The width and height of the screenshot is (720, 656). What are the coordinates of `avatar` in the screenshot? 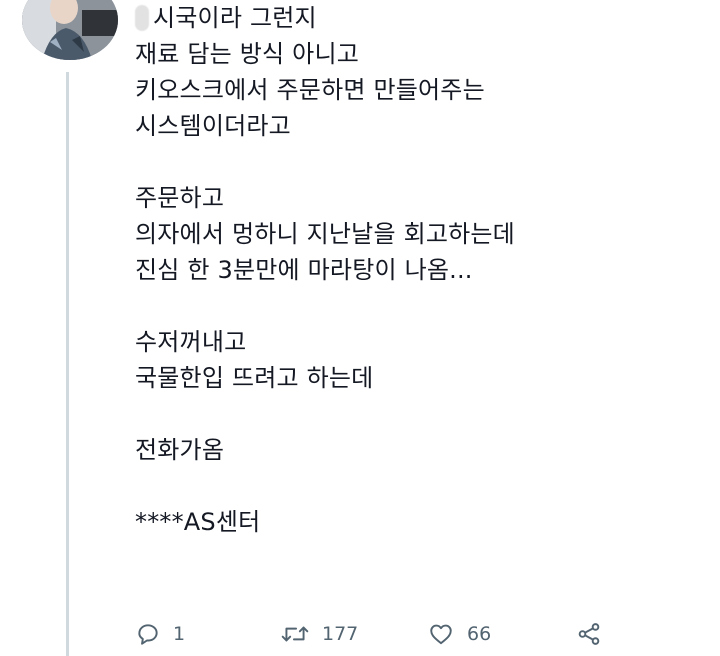 It's located at (70, 30).